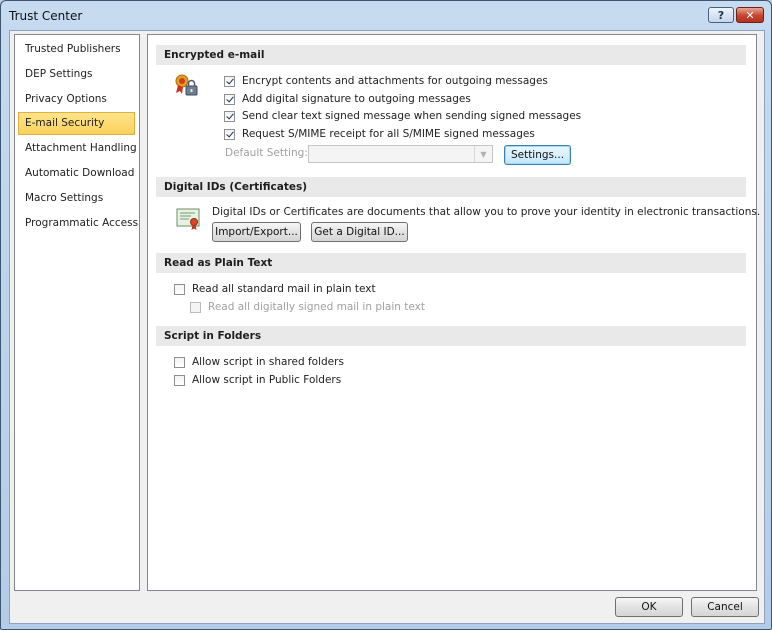 Image resolution: width=772 pixels, height=630 pixels. What do you see at coordinates (451, 336) in the screenshot?
I see `section-header-script-in-folders: Script in Folders` at bounding box center [451, 336].